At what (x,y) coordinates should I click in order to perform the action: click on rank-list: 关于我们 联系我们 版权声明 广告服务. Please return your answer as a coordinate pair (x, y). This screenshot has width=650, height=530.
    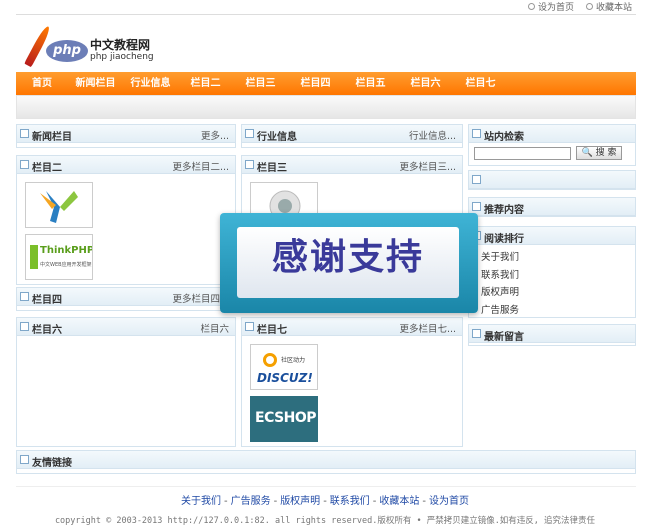
    Looking at the image, I should click on (500, 284).